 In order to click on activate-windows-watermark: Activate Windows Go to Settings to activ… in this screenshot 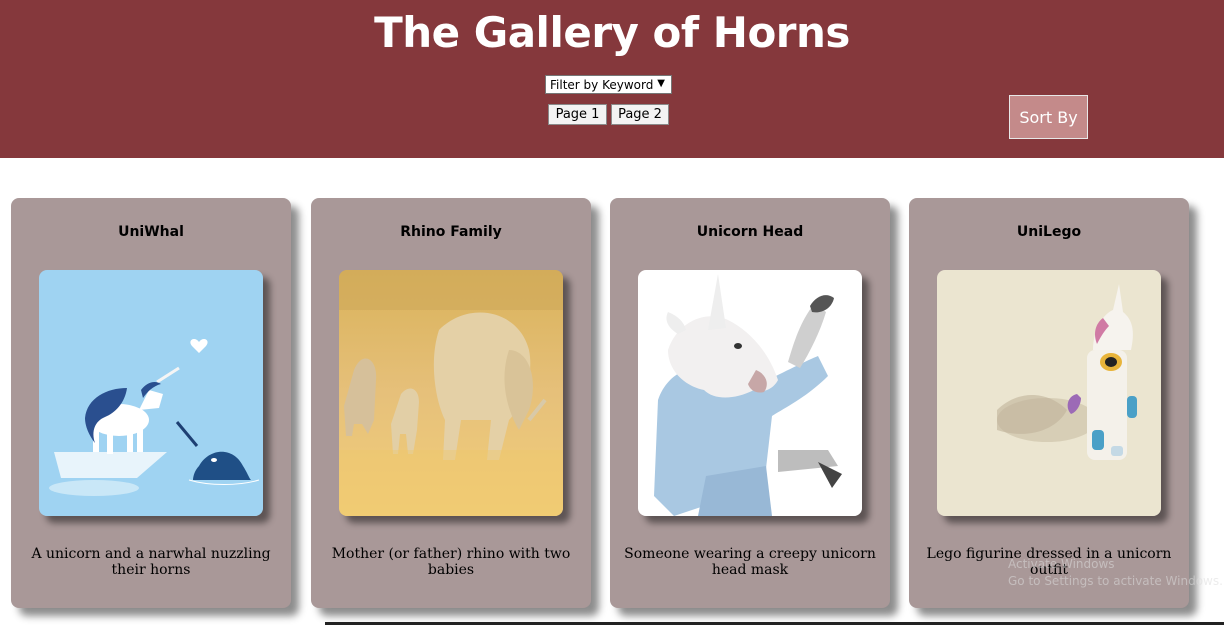, I will do `click(1116, 573)`.